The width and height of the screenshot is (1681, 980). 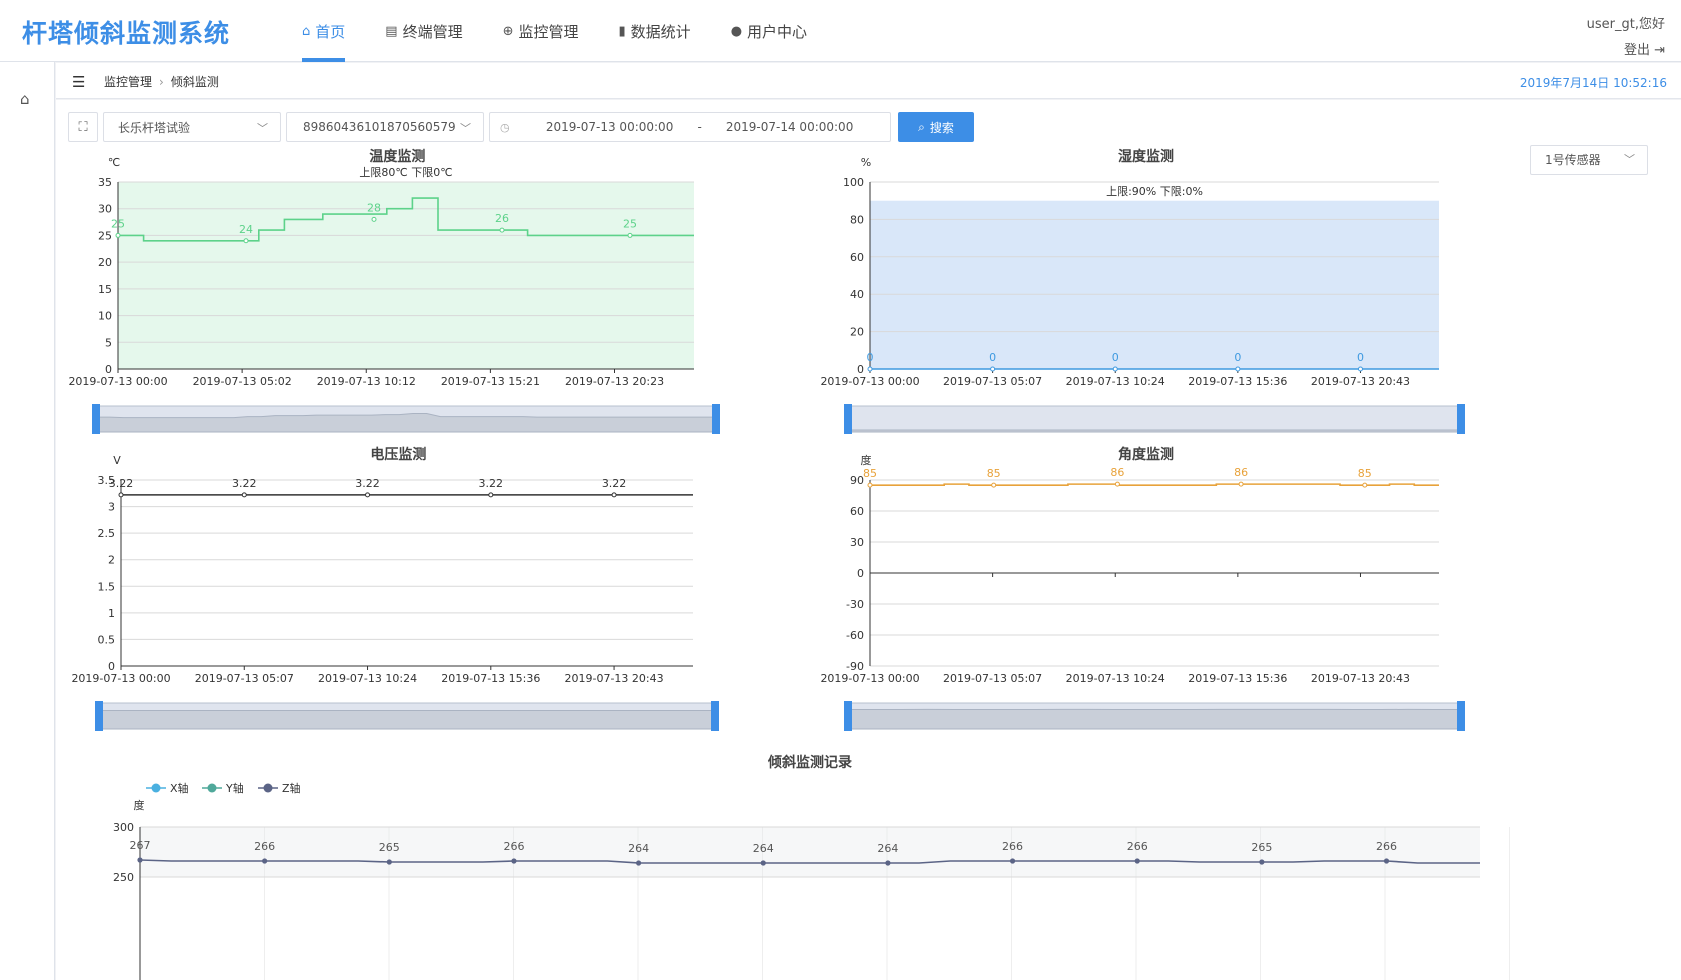 I want to click on temperature-y-tick-label: 10, so click(x=105, y=316).